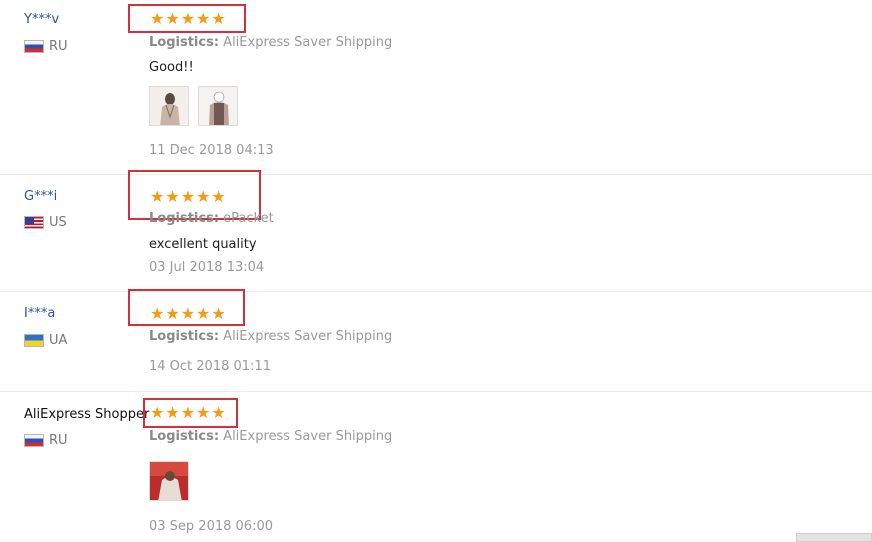  I want to click on reviewer-country: US, so click(45, 222).